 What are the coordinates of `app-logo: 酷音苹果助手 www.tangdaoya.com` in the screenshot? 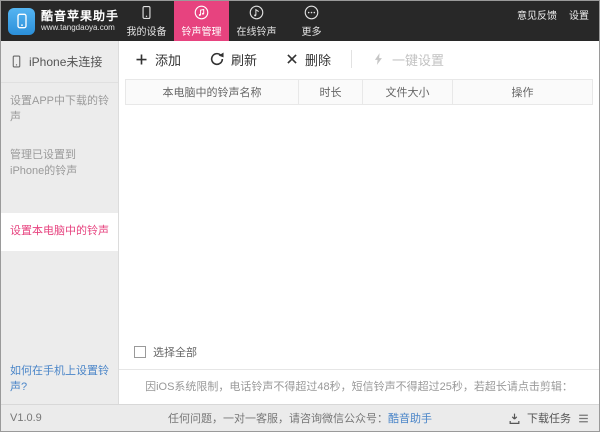 It's located at (60, 21).